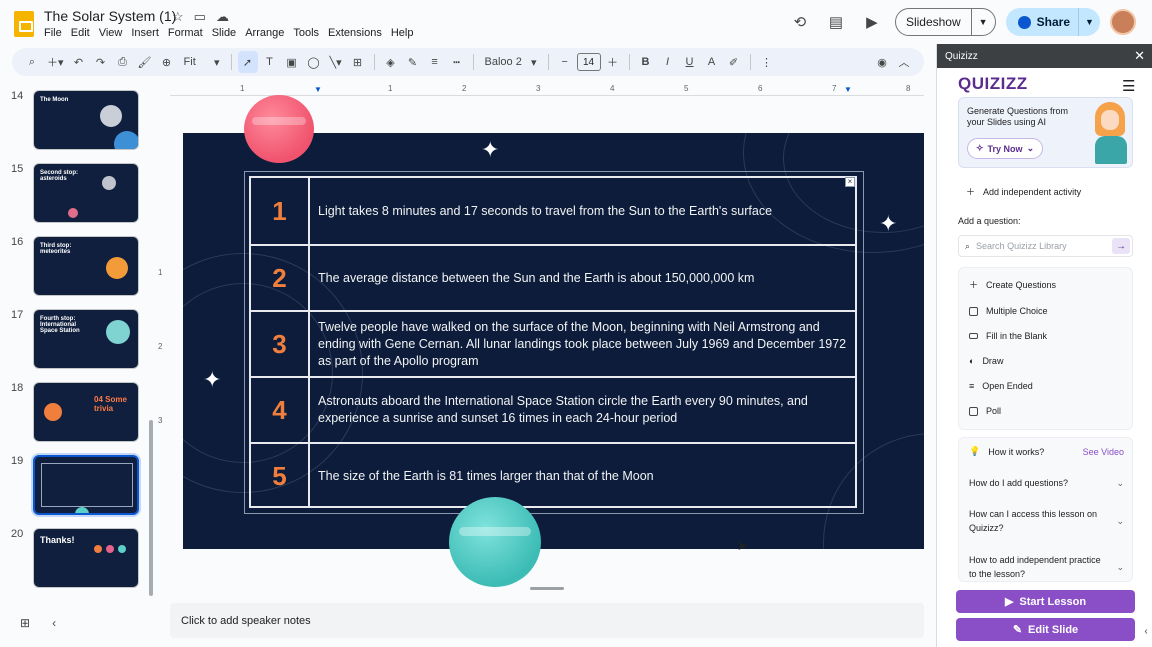 The height and width of the screenshot is (647, 1152). Describe the element at coordinates (1045, 246) in the screenshot. I see `library-search-input: ⌕ Search Quizizz Library →` at that location.